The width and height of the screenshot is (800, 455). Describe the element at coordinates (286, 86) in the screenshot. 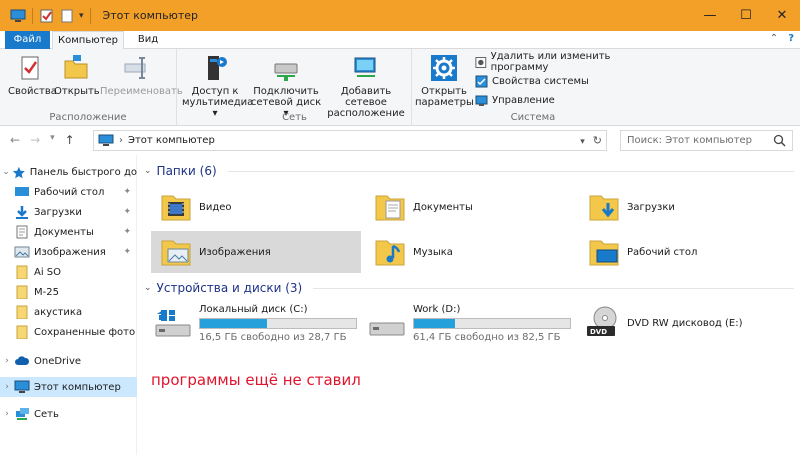

I see `map-network-drive-button: Подключить сетевой диск ▾` at that location.